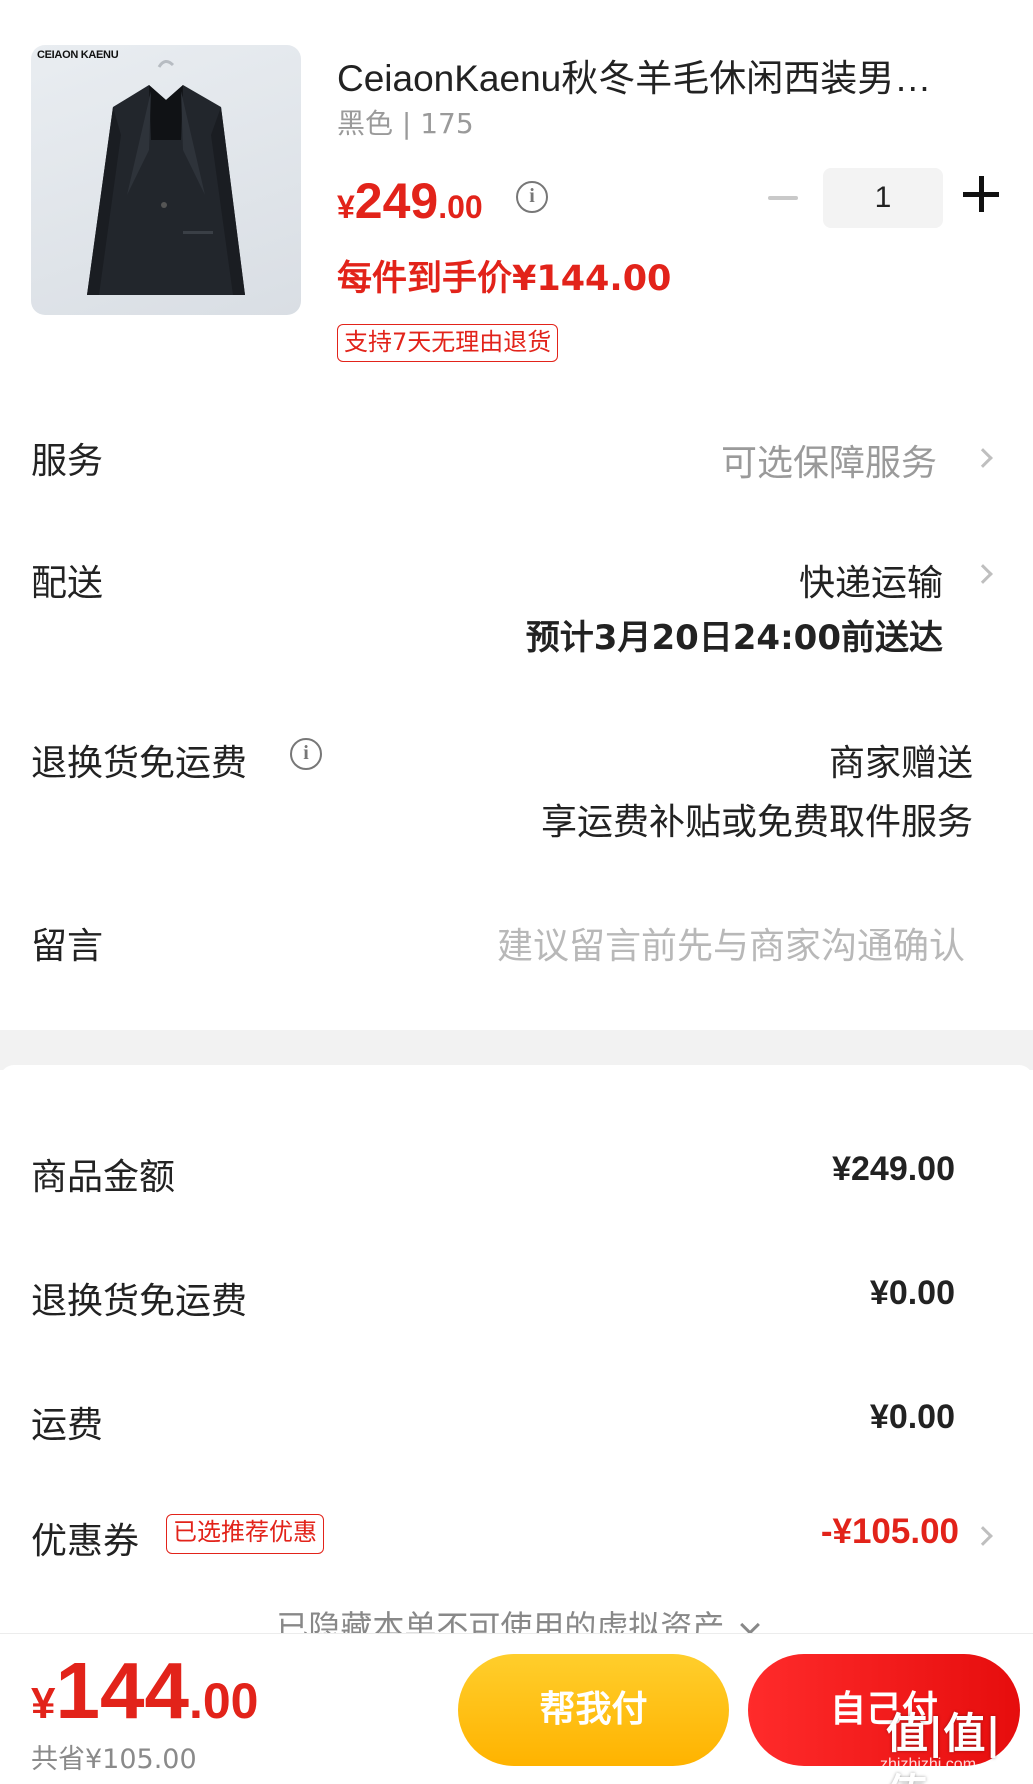  I want to click on product-image: CEIAON KAENU, so click(166, 180).